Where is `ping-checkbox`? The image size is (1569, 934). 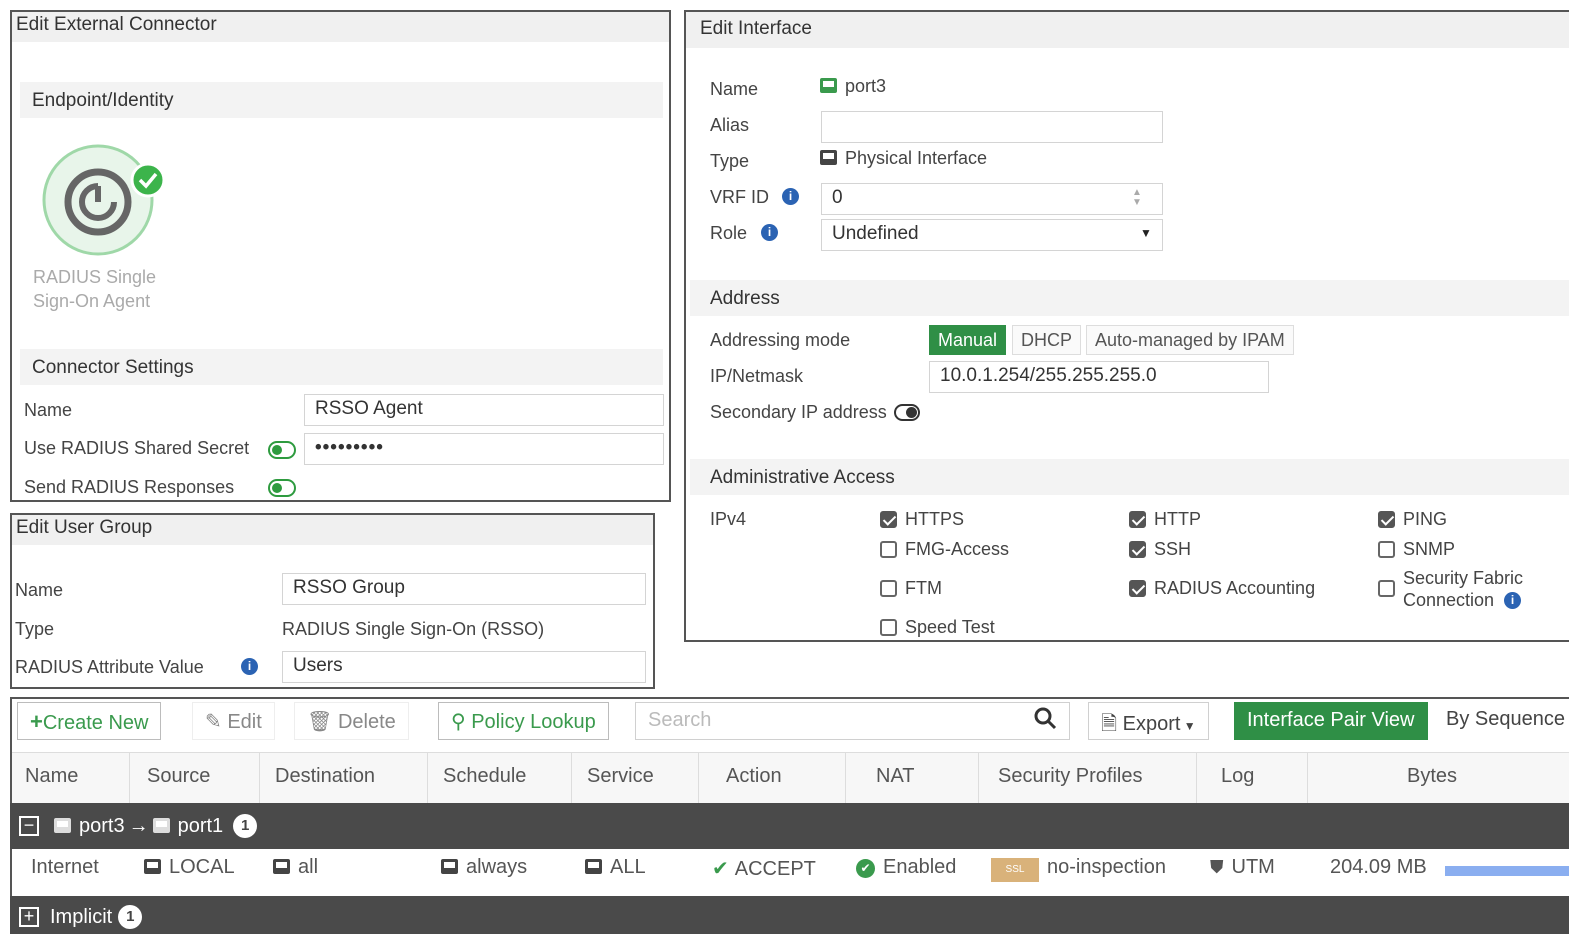 ping-checkbox is located at coordinates (1386, 519).